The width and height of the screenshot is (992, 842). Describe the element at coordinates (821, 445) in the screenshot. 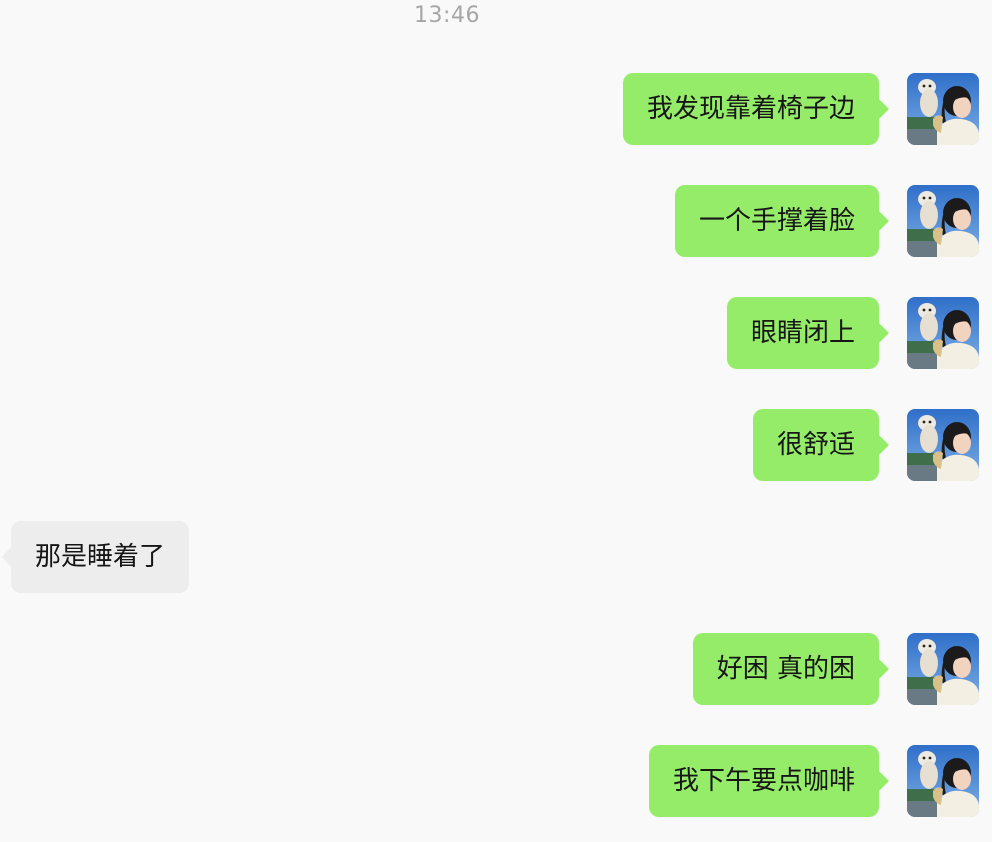

I see `message-bubble: 很舒适` at that location.